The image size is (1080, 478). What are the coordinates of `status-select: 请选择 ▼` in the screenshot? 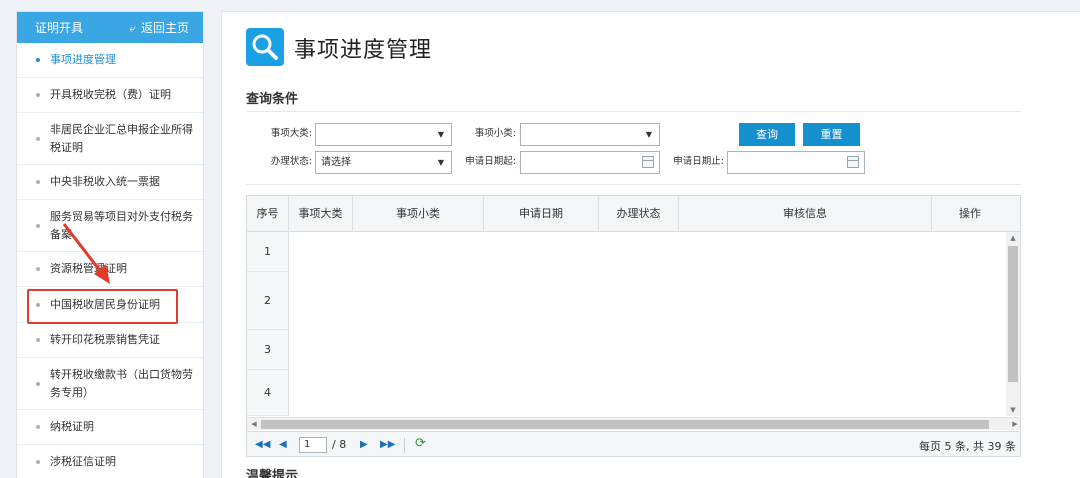 It's located at (383, 162).